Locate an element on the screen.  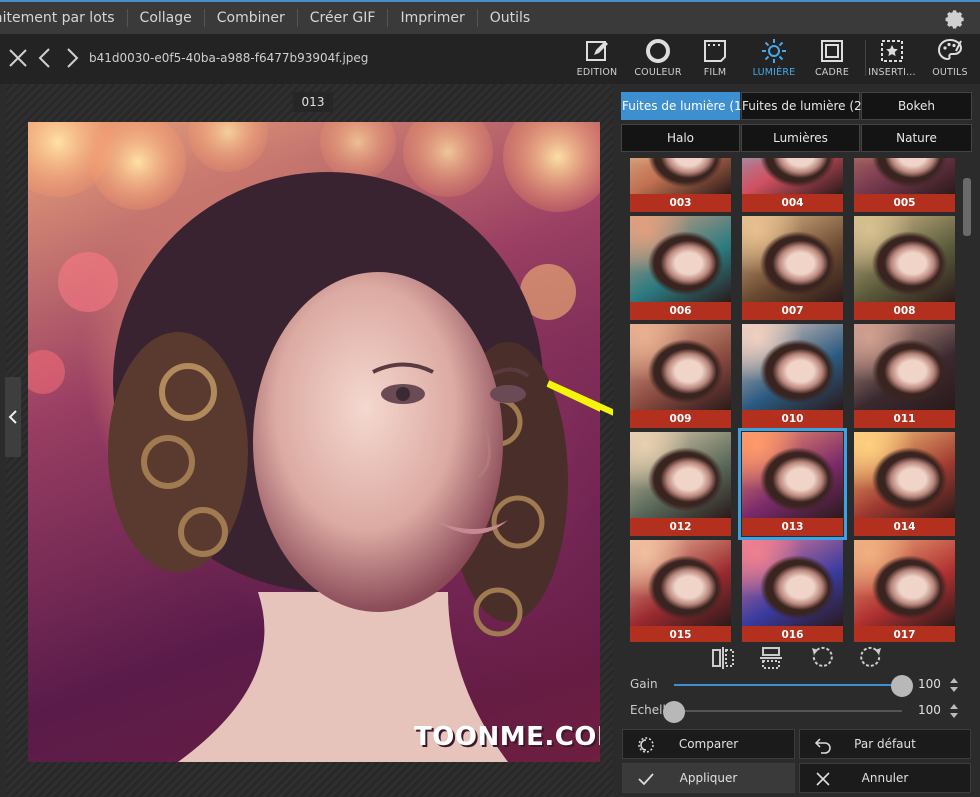
tab-nature: Nature is located at coordinates (916, 138).